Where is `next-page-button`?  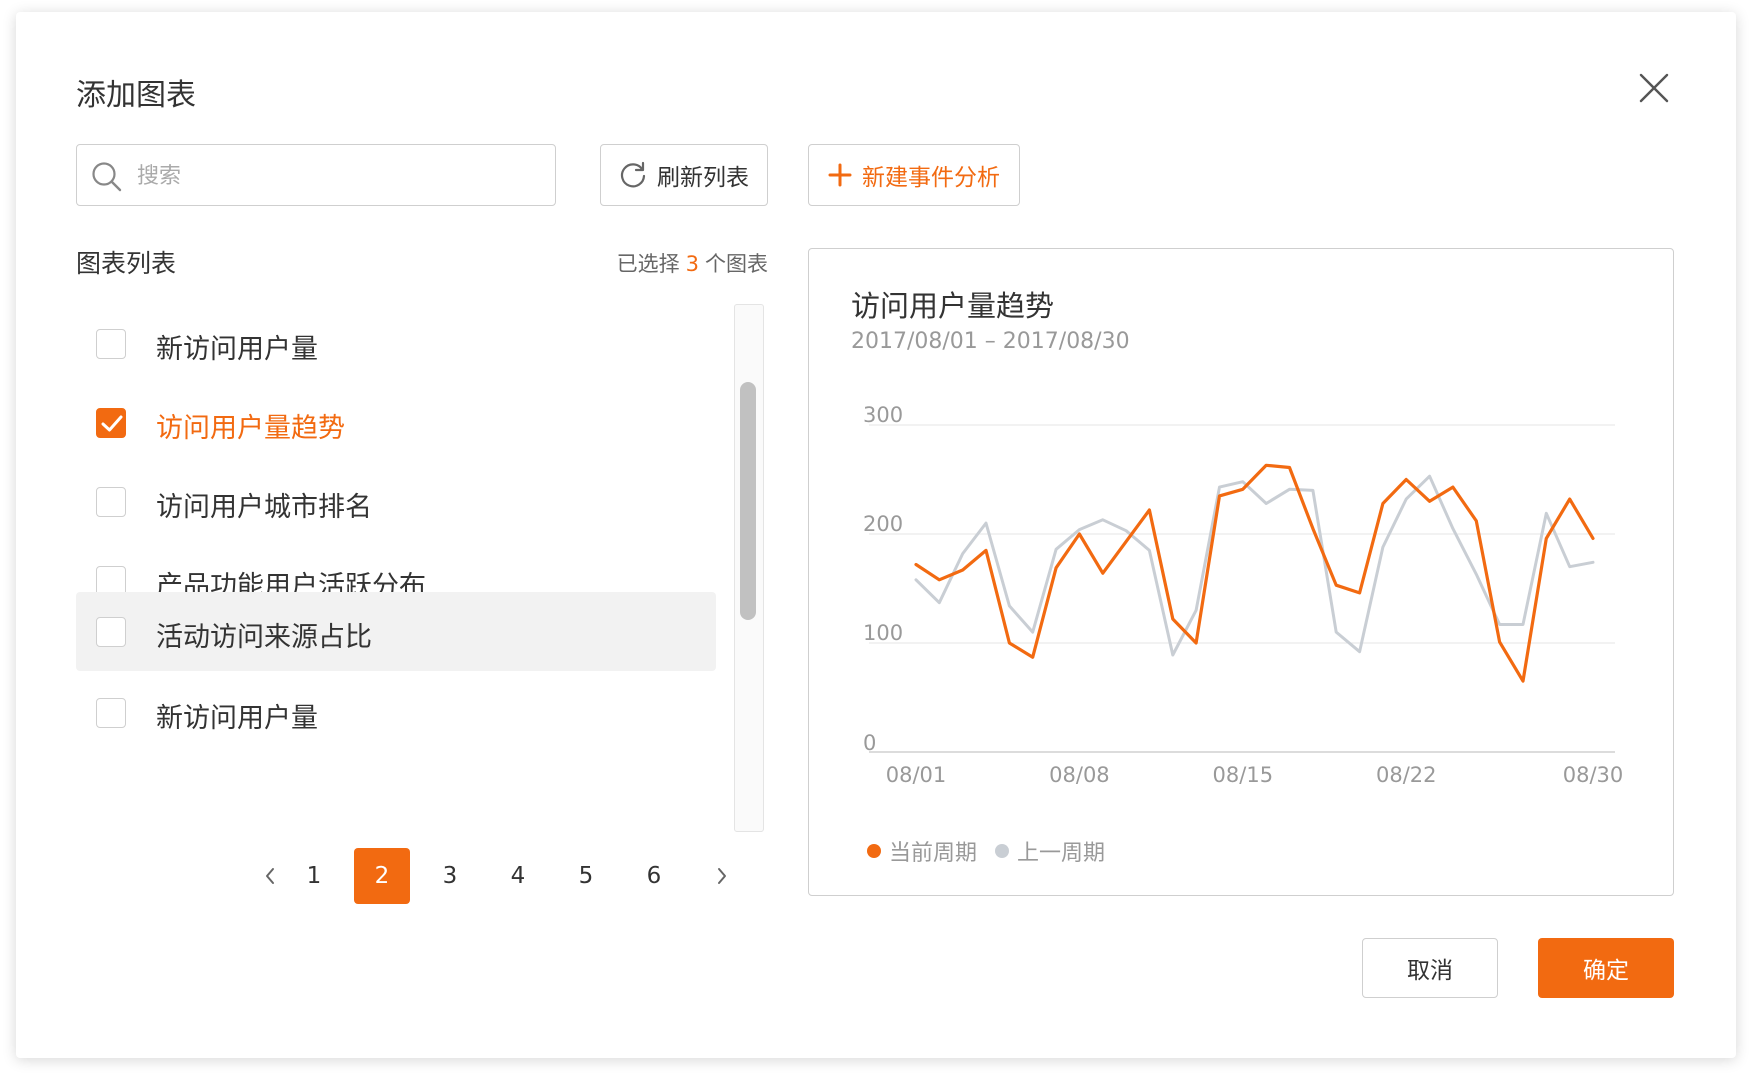 next-page-button is located at coordinates (722, 876).